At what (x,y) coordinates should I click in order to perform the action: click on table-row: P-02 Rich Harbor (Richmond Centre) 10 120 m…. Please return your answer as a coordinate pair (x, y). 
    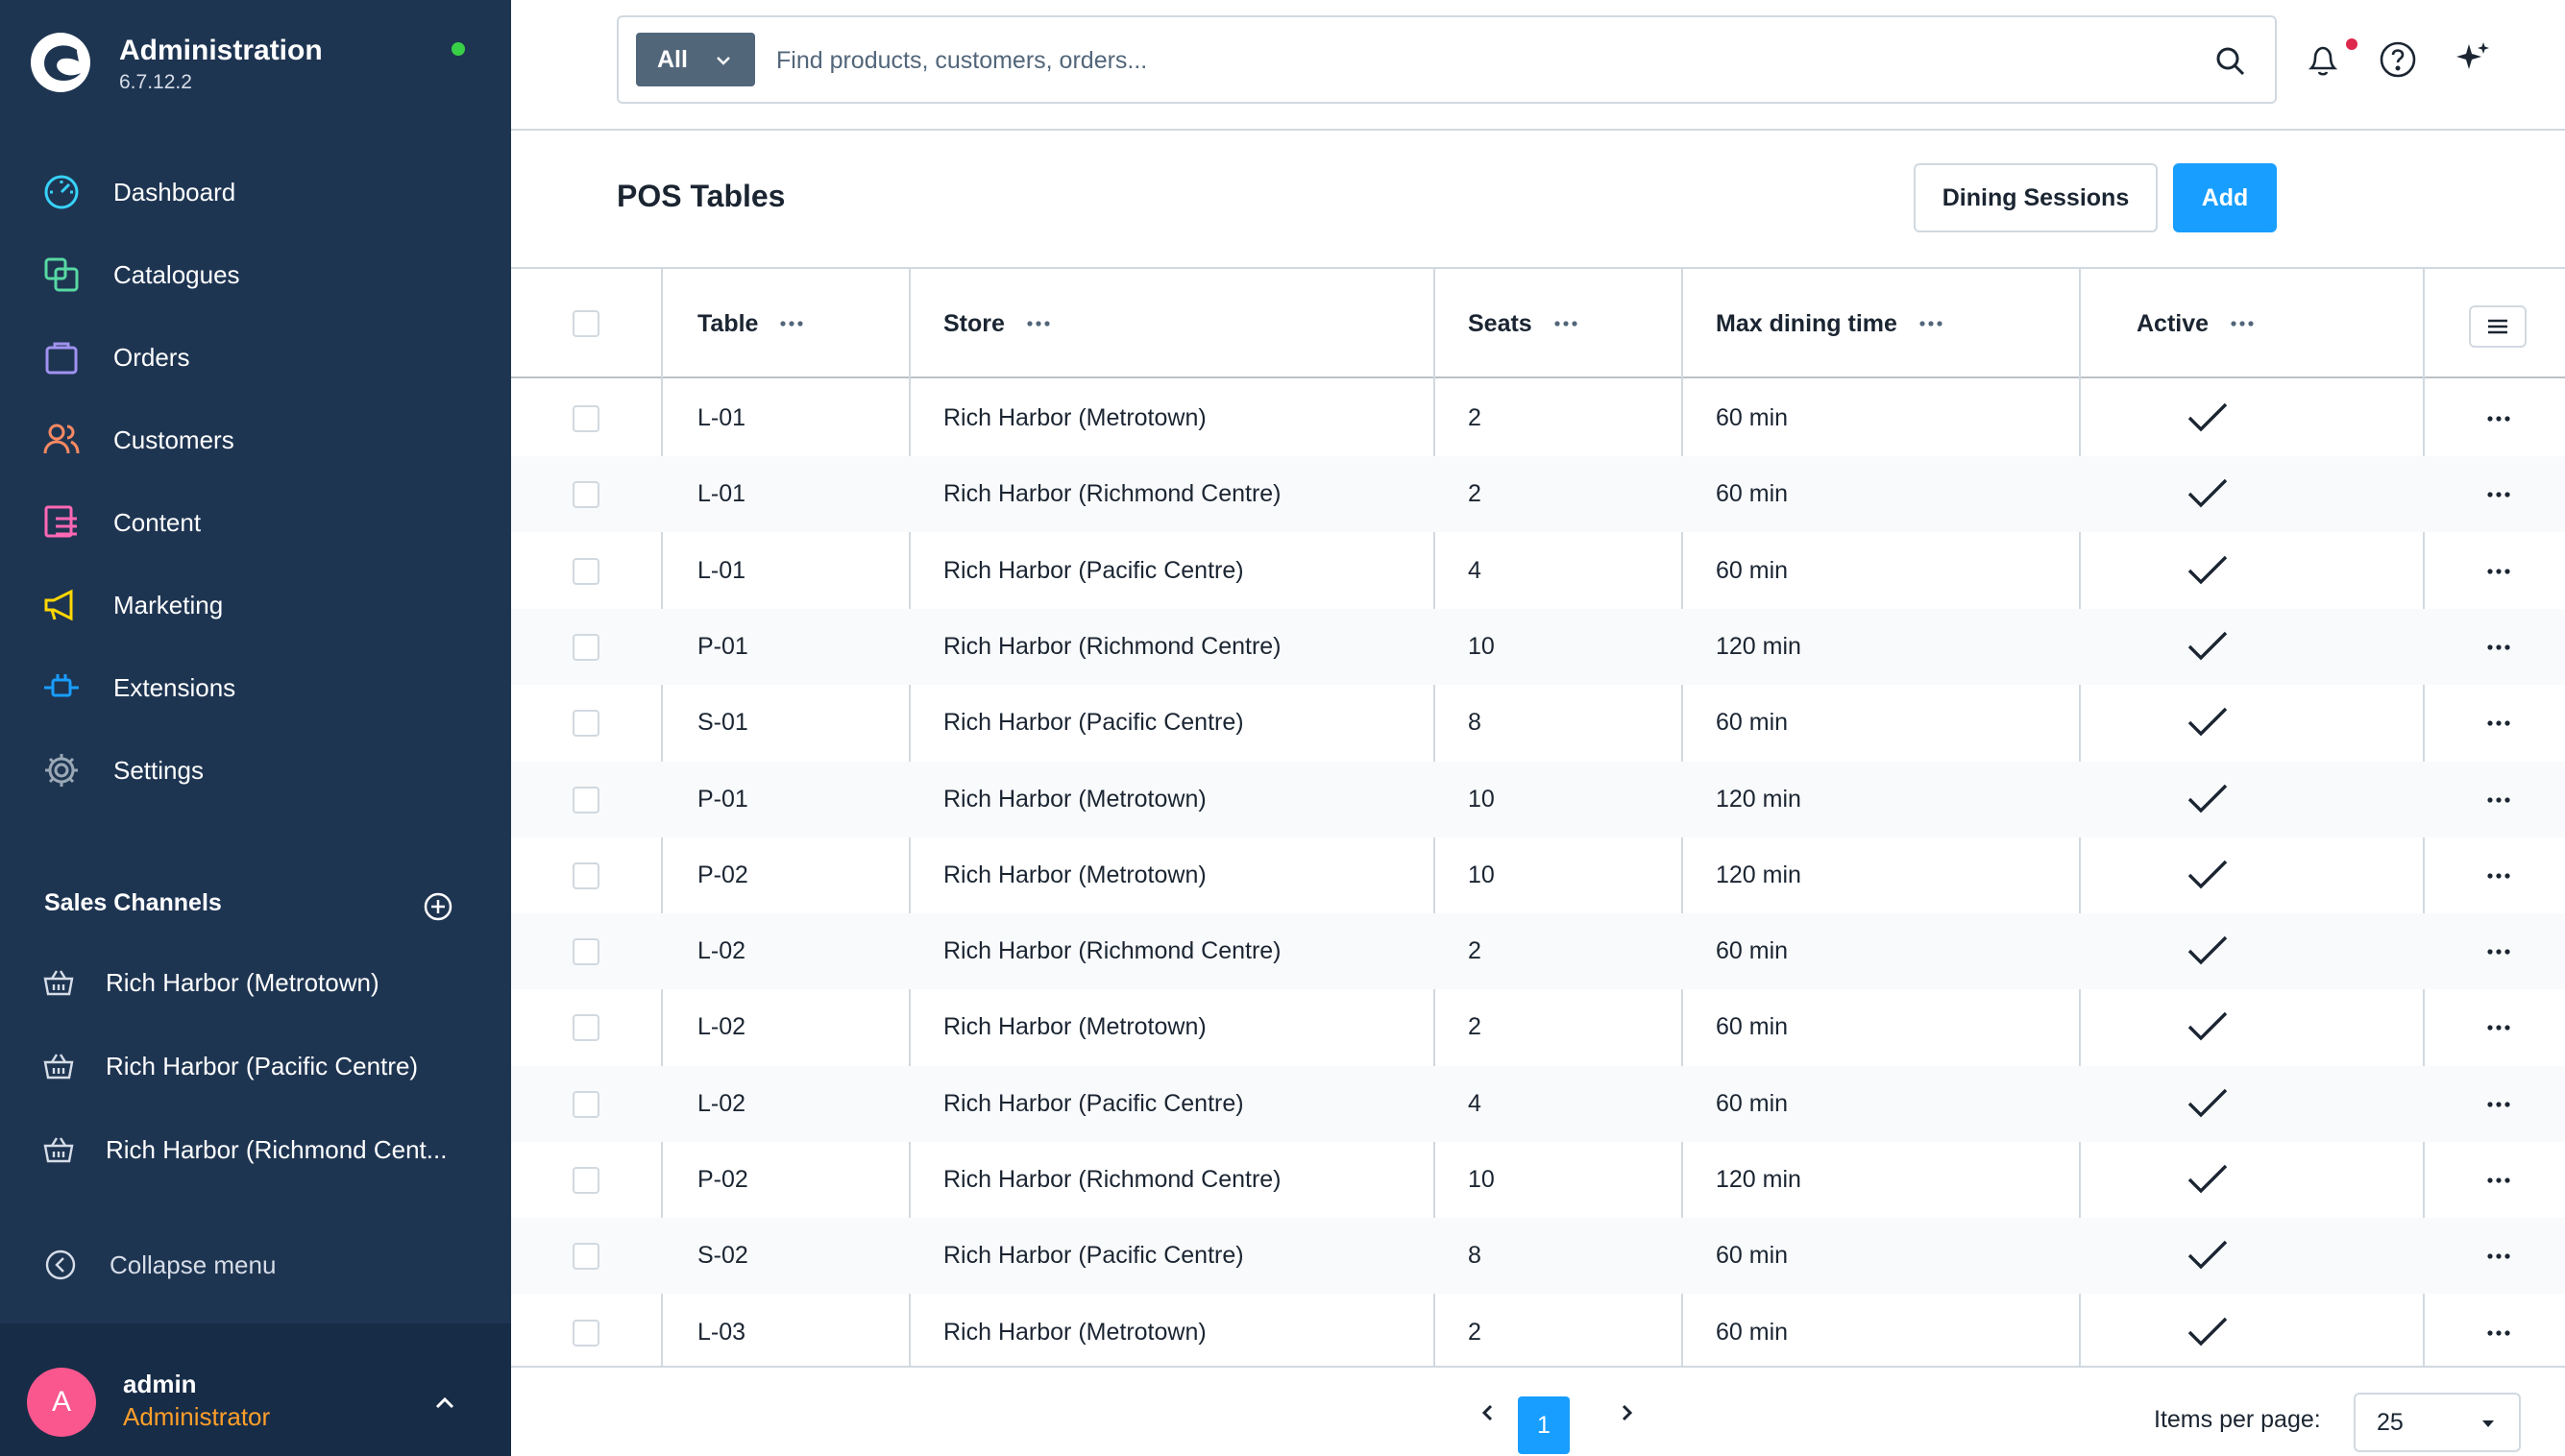
    Looking at the image, I should click on (1538, 1180).